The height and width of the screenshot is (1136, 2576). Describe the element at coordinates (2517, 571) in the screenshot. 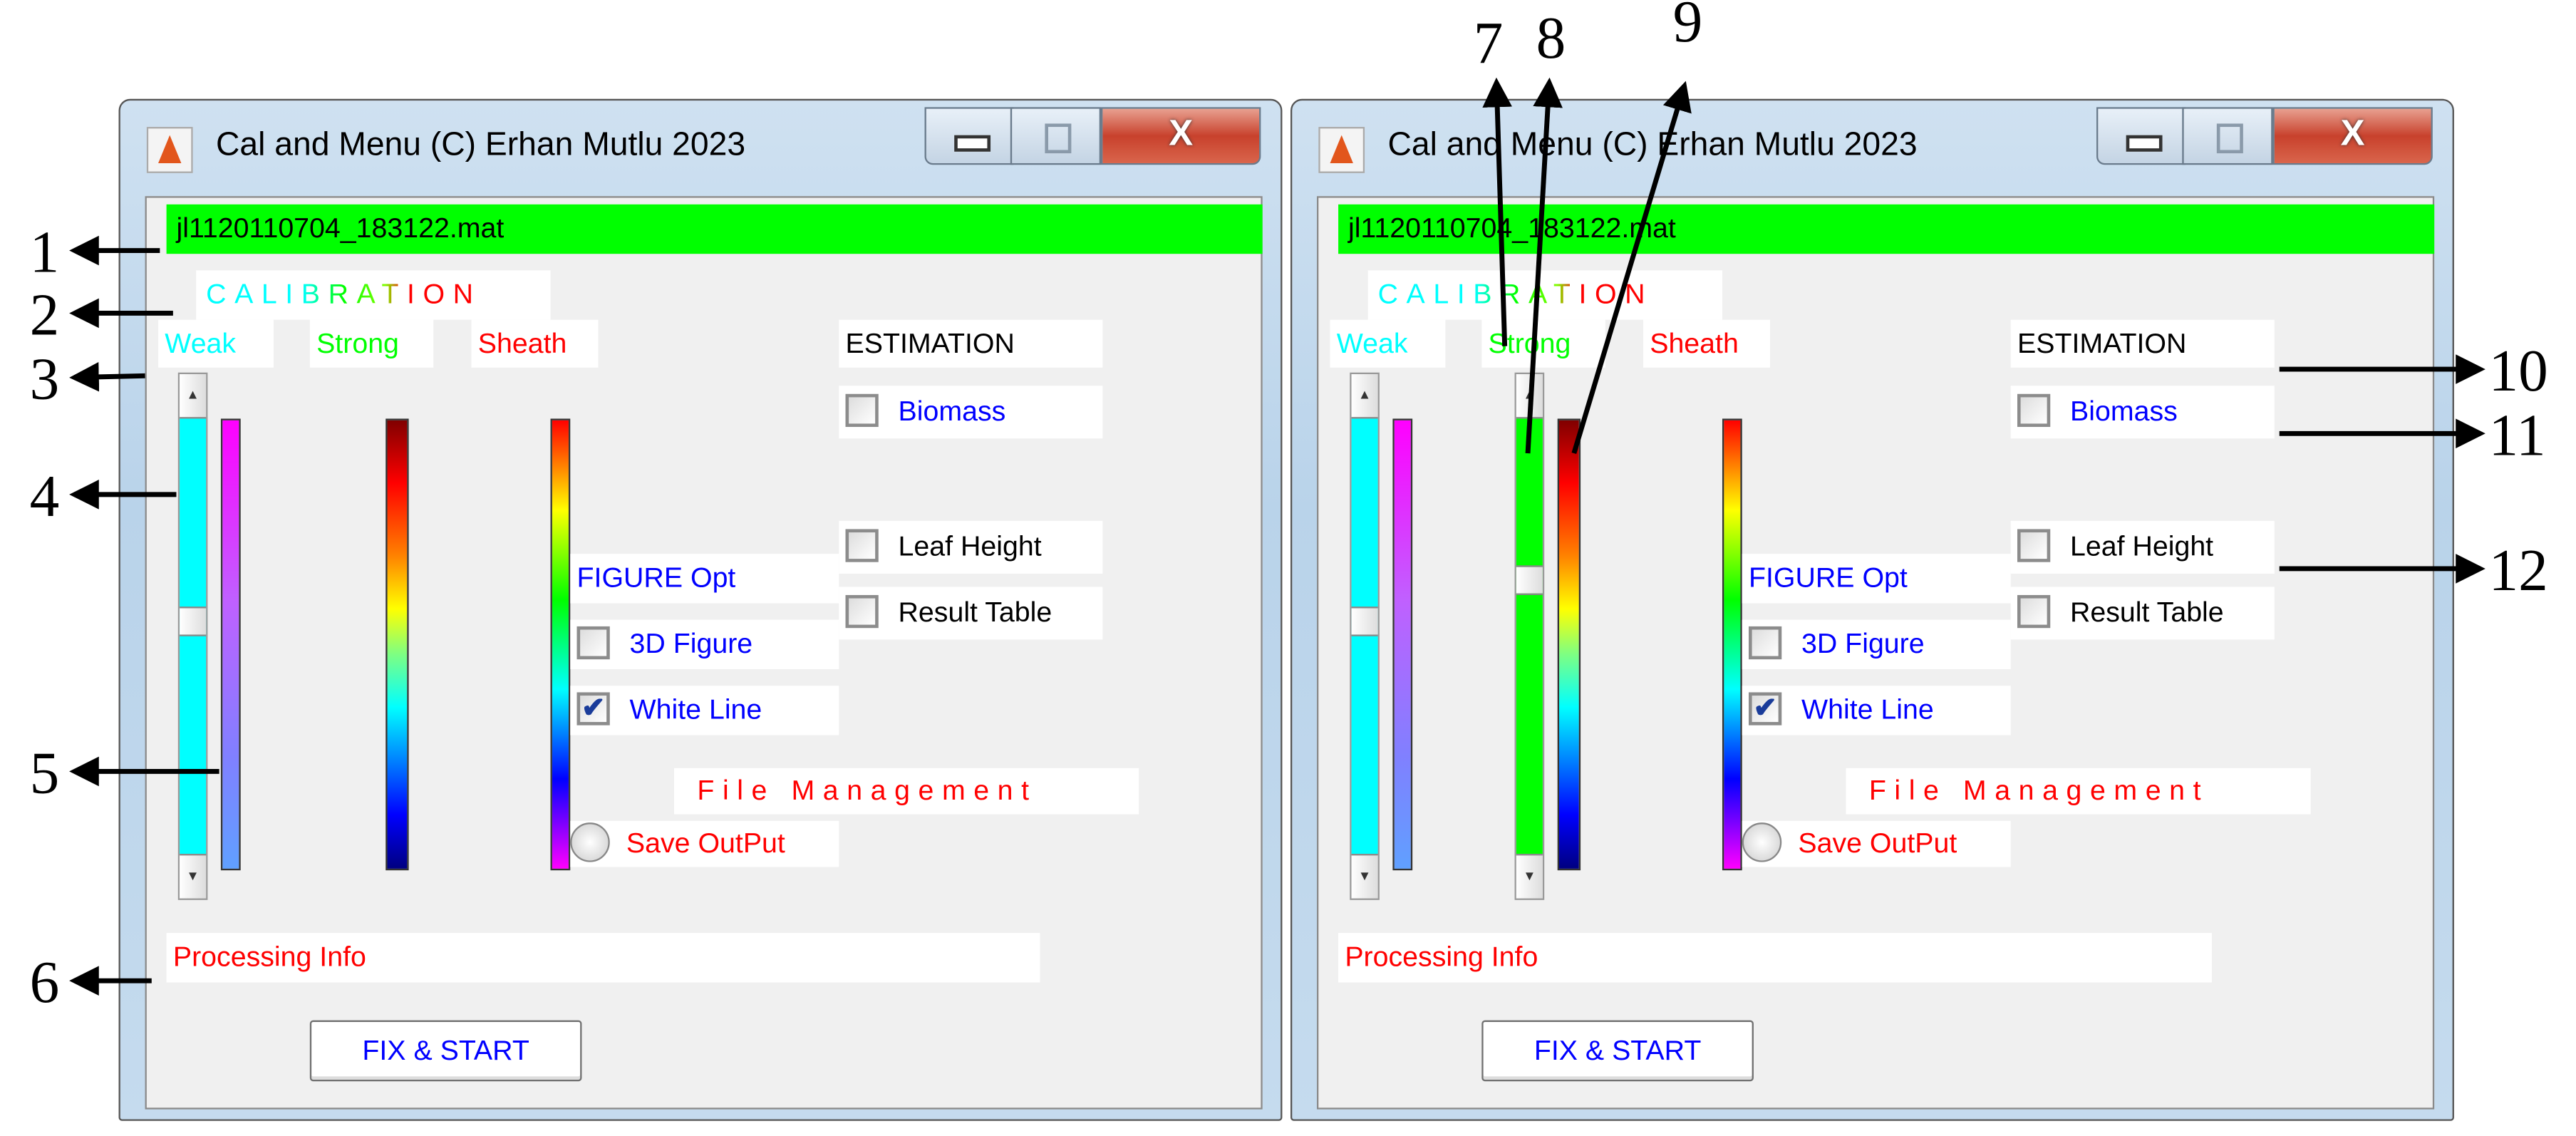

I see `annotation-label-12: 12` at that location.